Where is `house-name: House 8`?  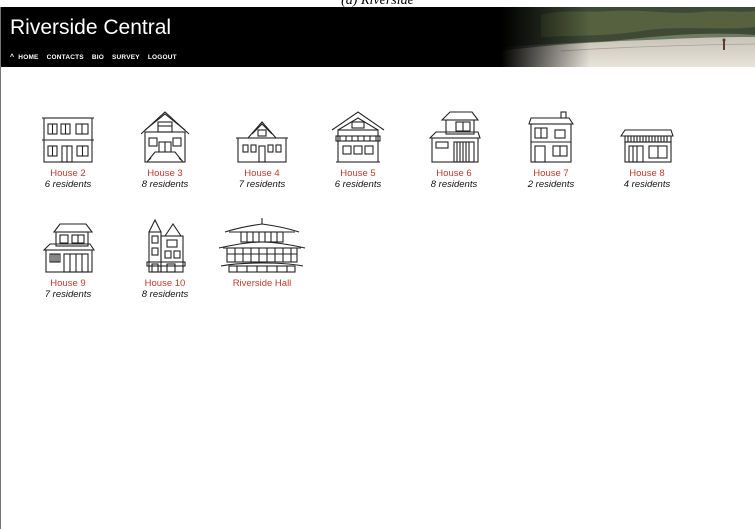
house-name: House 8 is located at coordinates (647, 173).